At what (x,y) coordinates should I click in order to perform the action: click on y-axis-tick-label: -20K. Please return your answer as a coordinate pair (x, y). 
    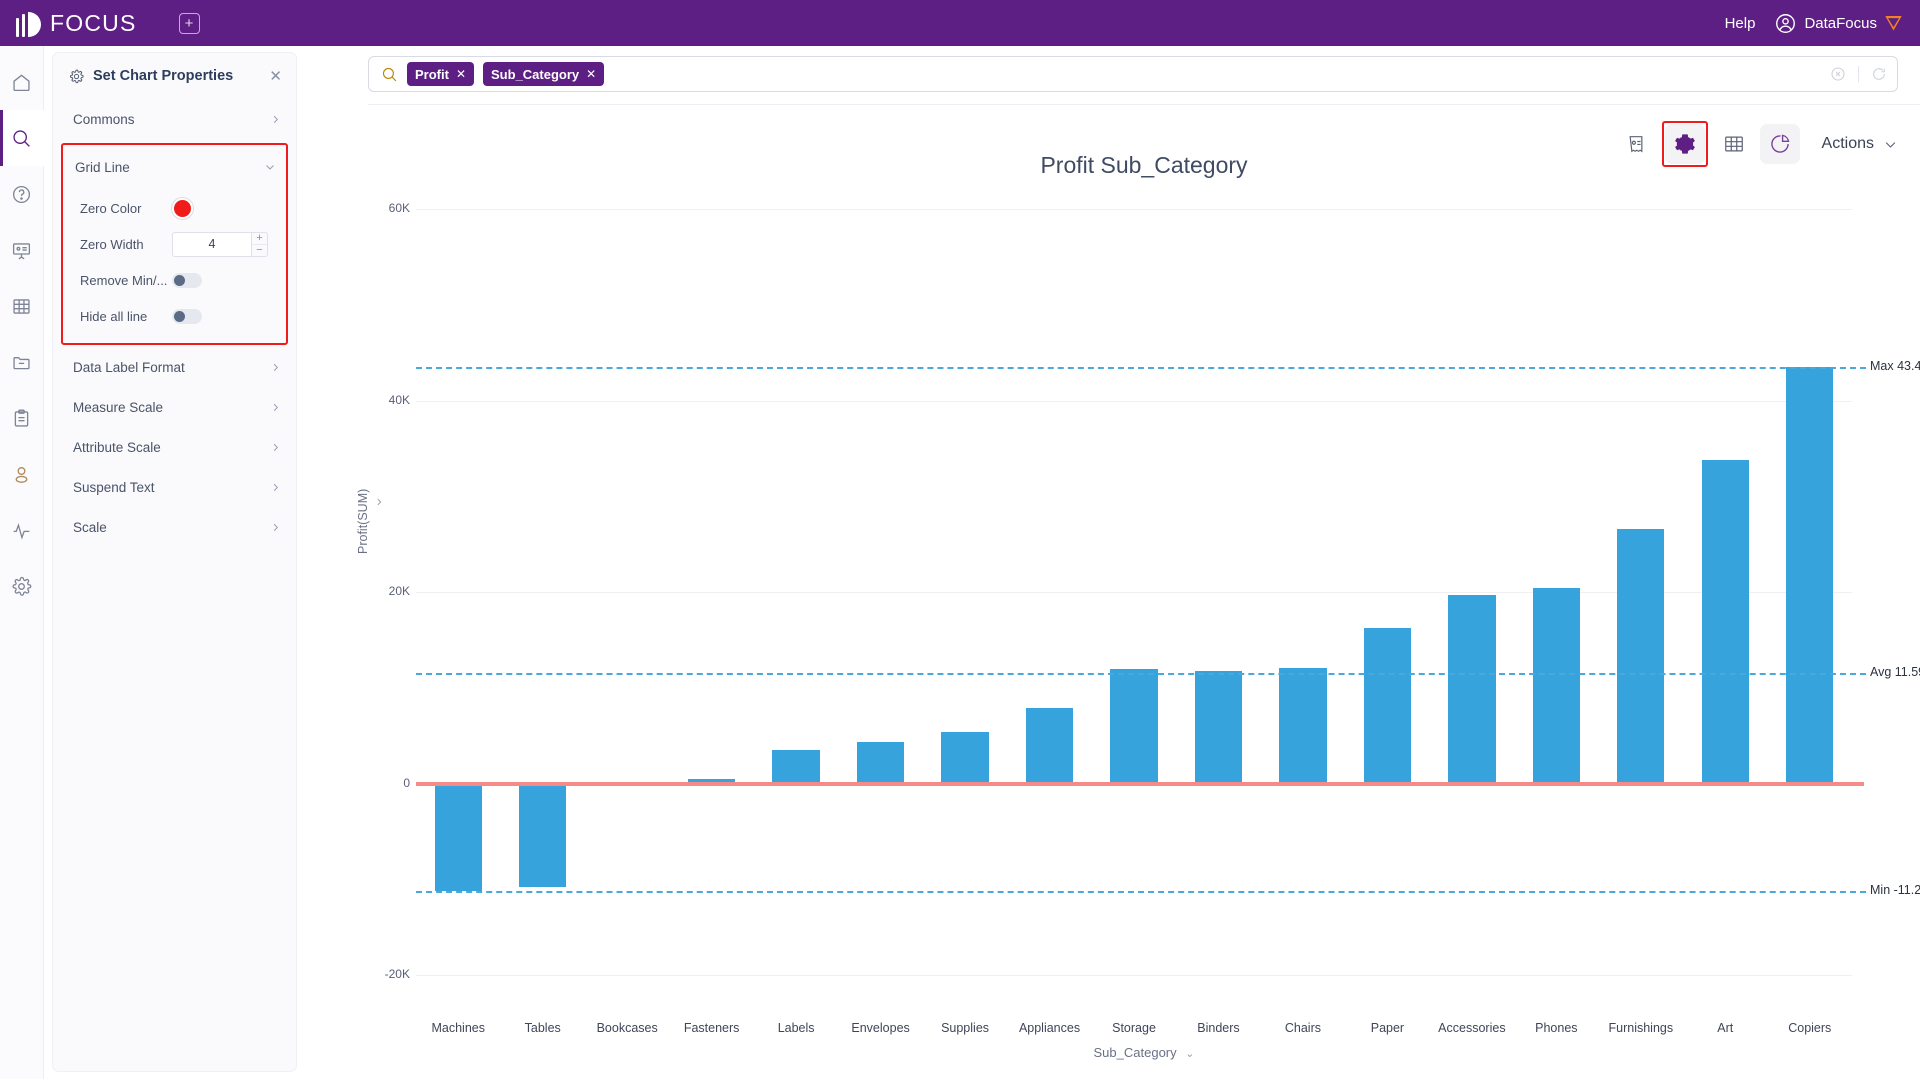
    Looking at the image, I should click on (397, 974).